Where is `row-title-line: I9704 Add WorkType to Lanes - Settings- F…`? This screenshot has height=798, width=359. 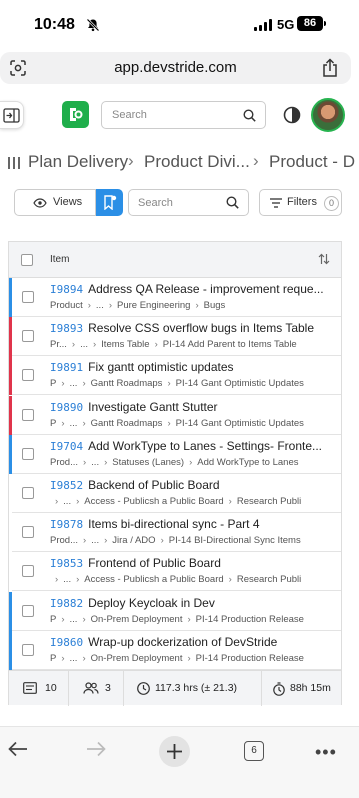 row-title-line: I9704 Add WorkType to Lanes - Settings- F… is located at coordinates (194, 446).